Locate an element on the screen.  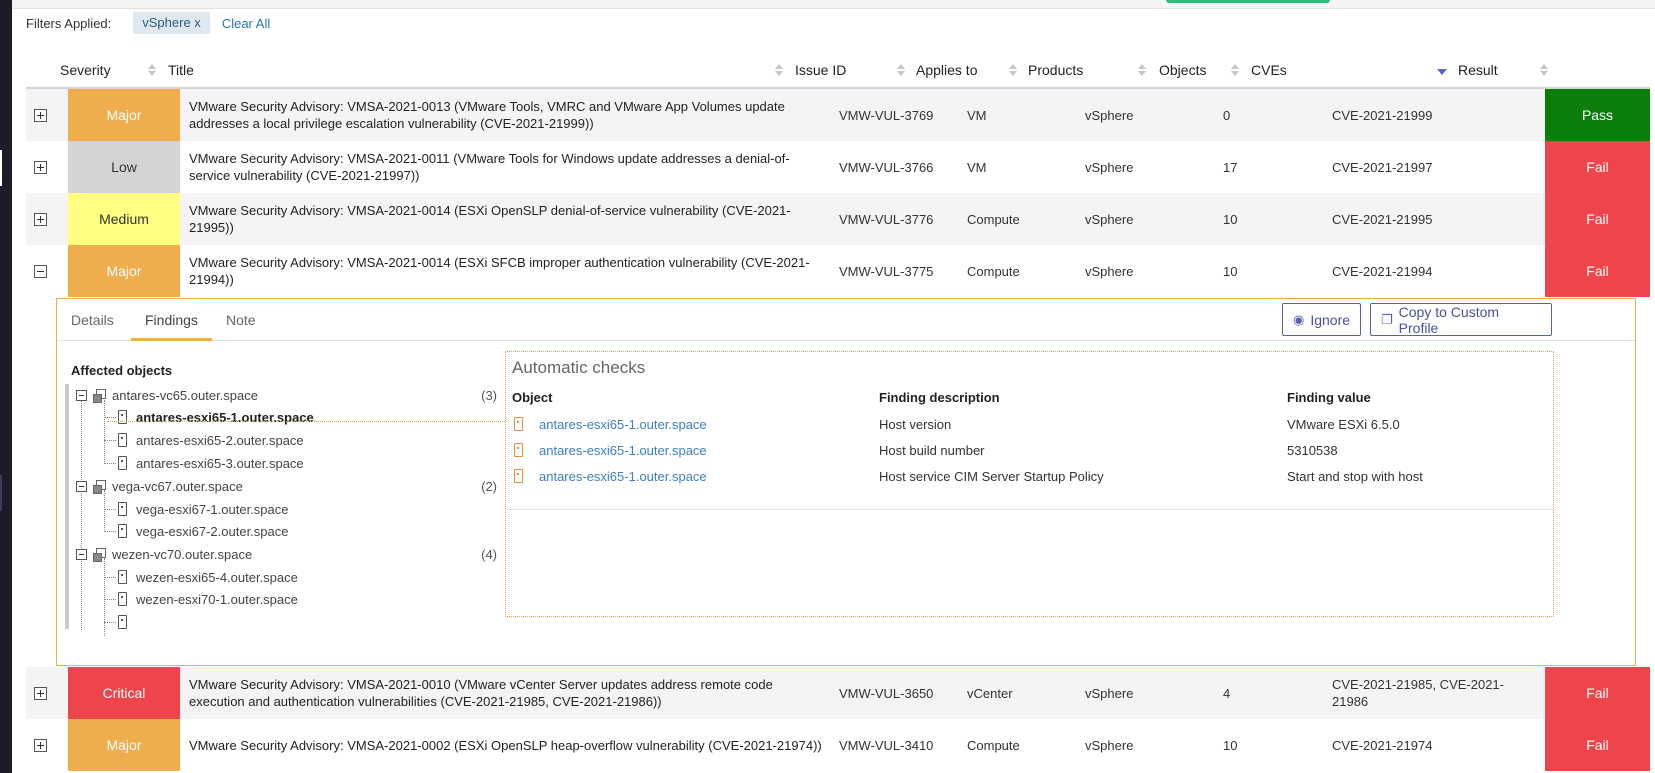
collapse-minus-icon is located at coordinates (40, 271).